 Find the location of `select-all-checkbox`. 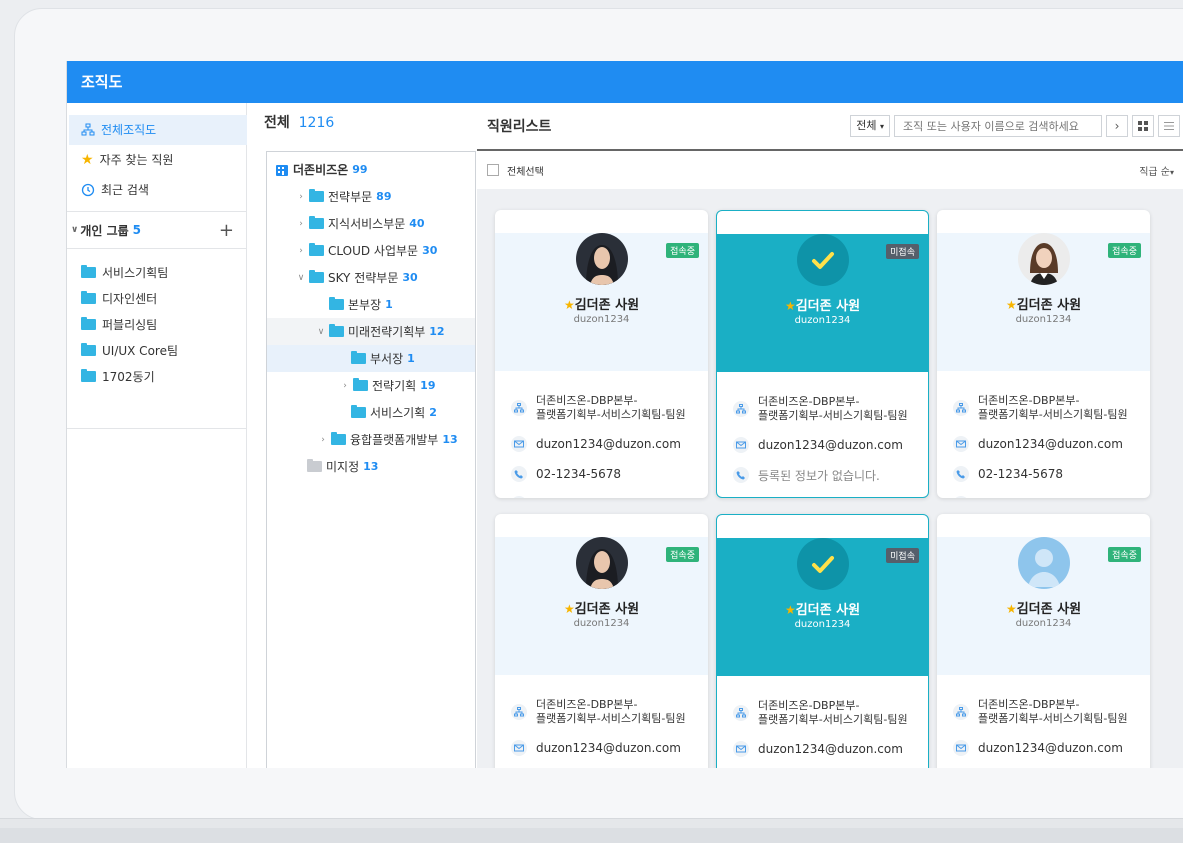

select-all-checkbox is located at coordinates (493, 170).